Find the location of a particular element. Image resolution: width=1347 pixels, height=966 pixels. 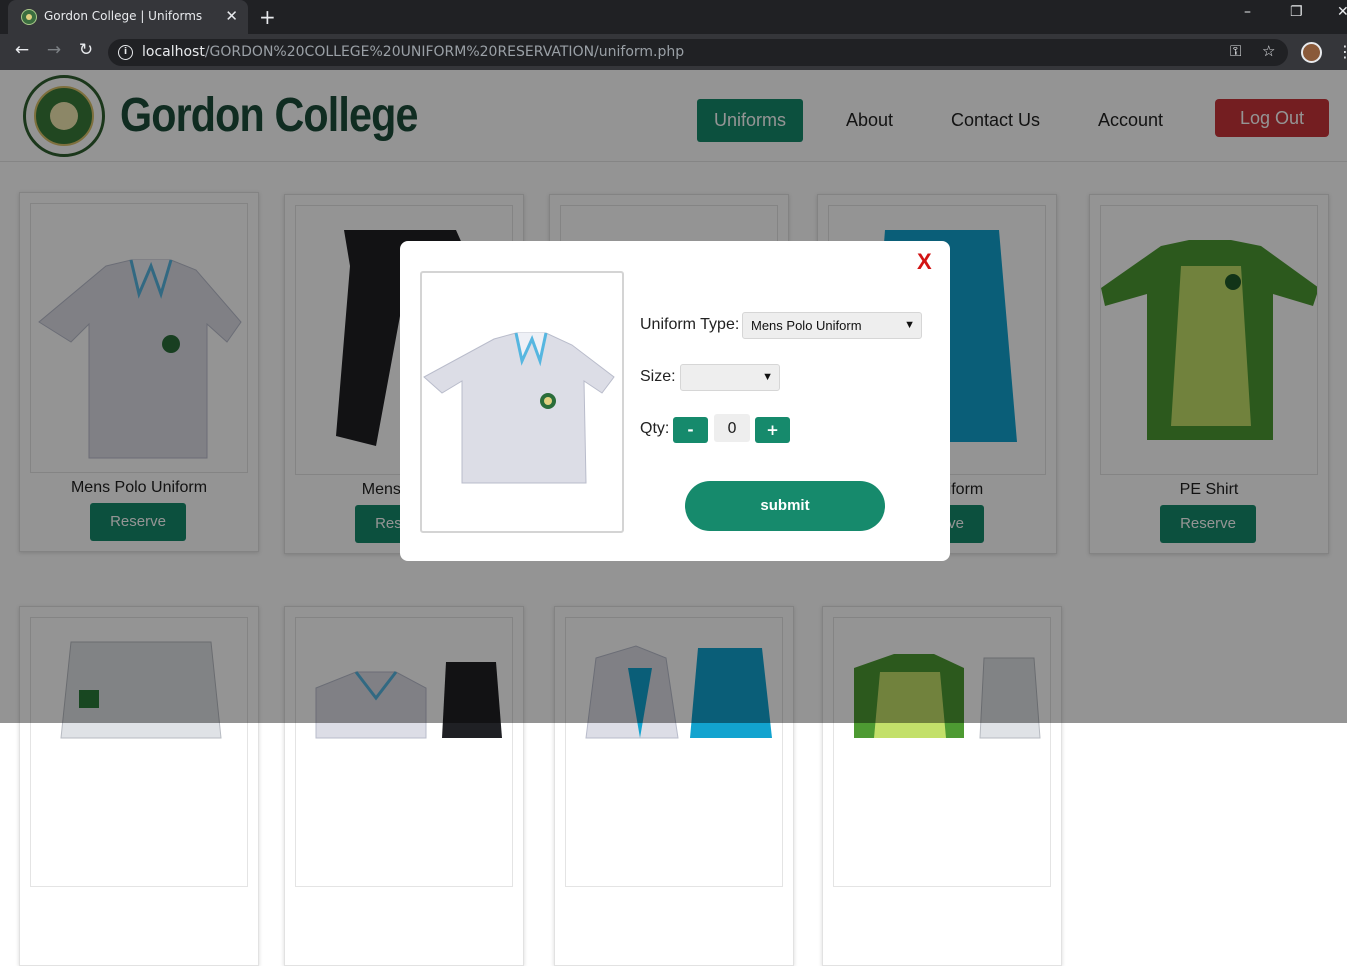

new-tab-icon: + is located at coordinates (267, 17).